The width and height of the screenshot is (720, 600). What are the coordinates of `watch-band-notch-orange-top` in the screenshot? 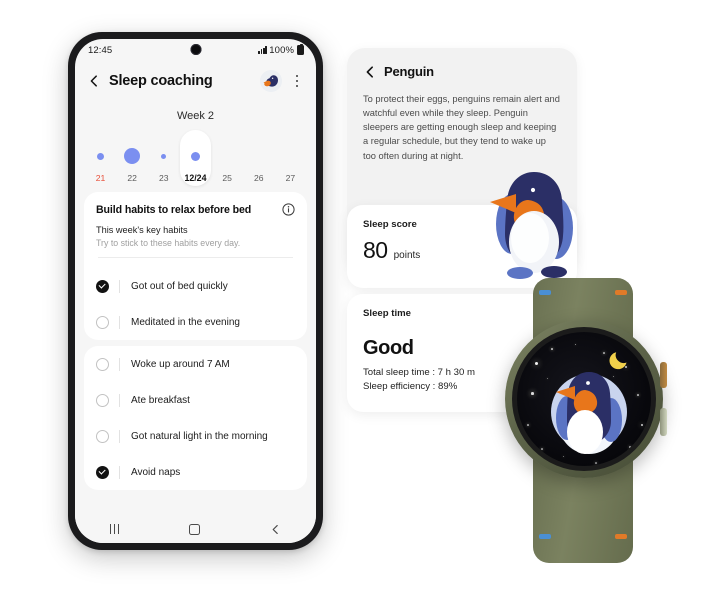 It's located at (621, 292).